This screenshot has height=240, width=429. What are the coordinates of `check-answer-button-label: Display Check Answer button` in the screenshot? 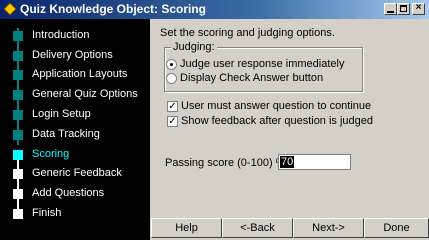 It's located at (251, 78).